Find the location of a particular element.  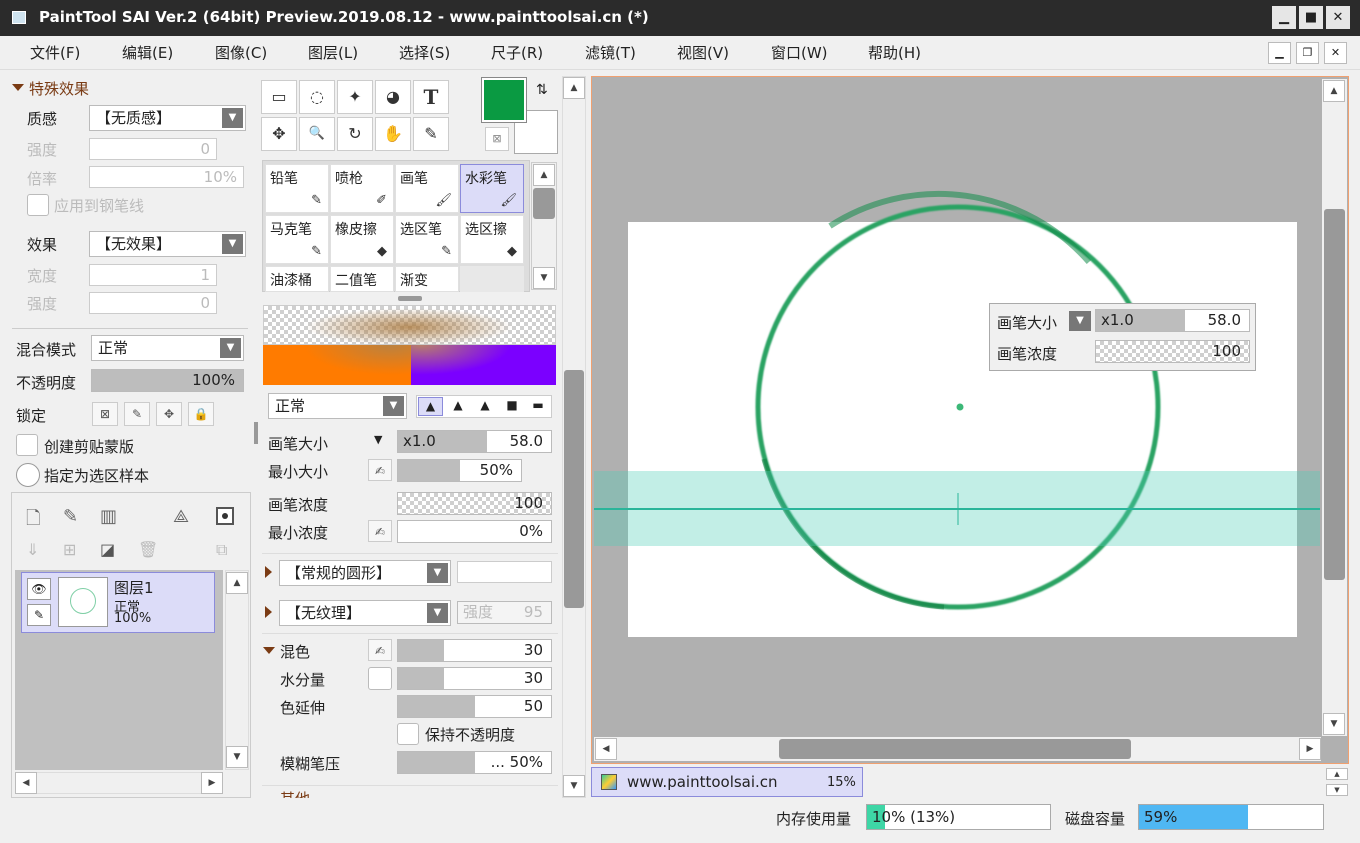

rotate-tool-icon: ↻ is located at coordinates (355, 134).